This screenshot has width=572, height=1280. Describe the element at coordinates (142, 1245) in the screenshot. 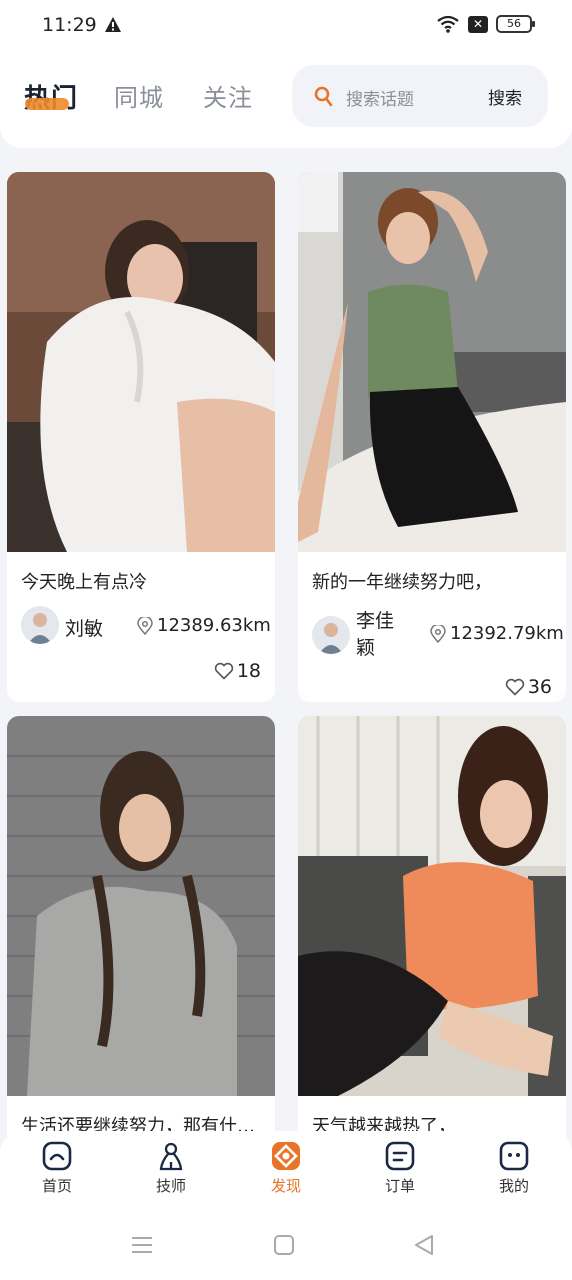

I see `menu-icon` at that location.